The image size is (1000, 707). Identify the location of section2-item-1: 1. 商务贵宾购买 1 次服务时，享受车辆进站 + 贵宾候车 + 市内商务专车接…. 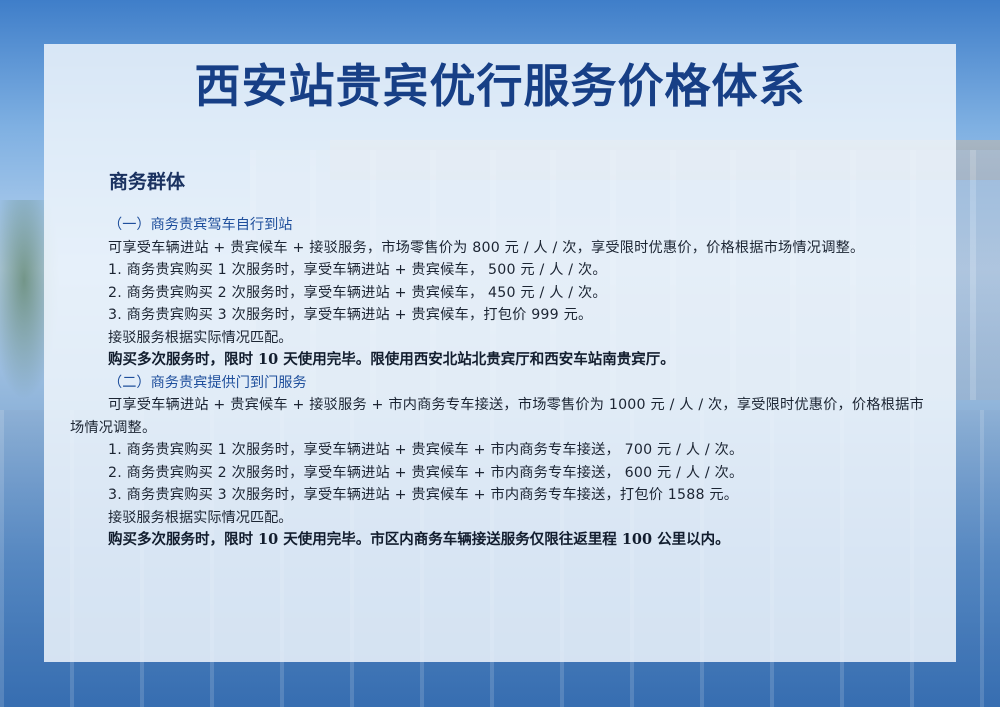
(426, 450).